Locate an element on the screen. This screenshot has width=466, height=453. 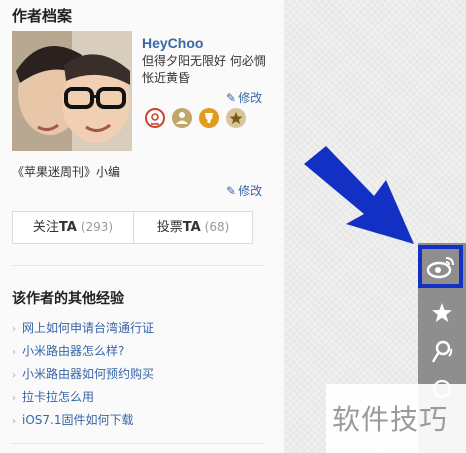
person-badge-icon is located at coordinates (182, 118).